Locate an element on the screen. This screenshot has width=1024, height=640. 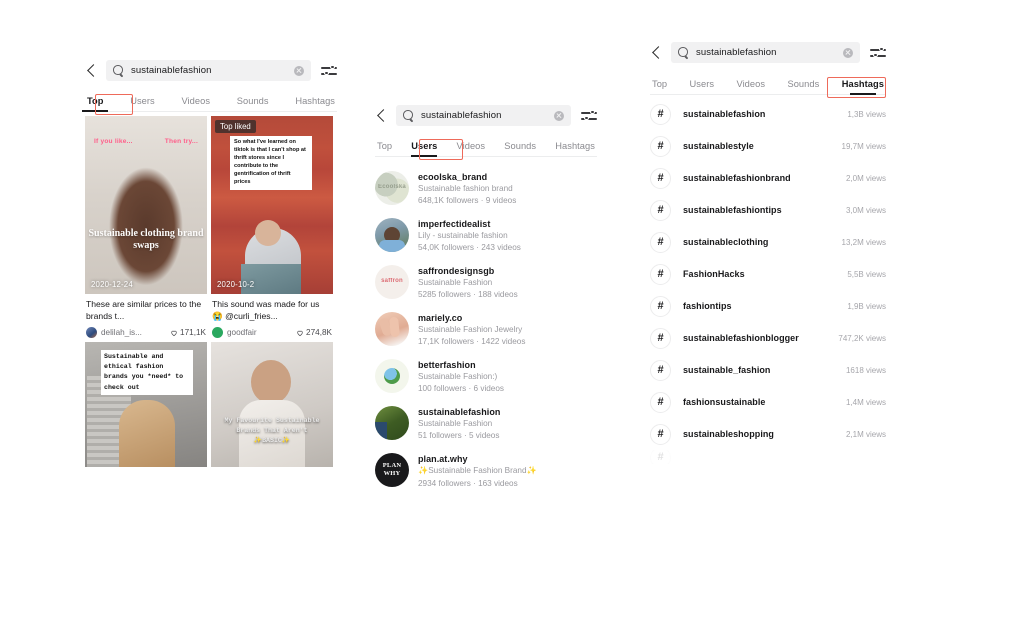
user-name: imperfectidealist is located at coordinates (454, 223).